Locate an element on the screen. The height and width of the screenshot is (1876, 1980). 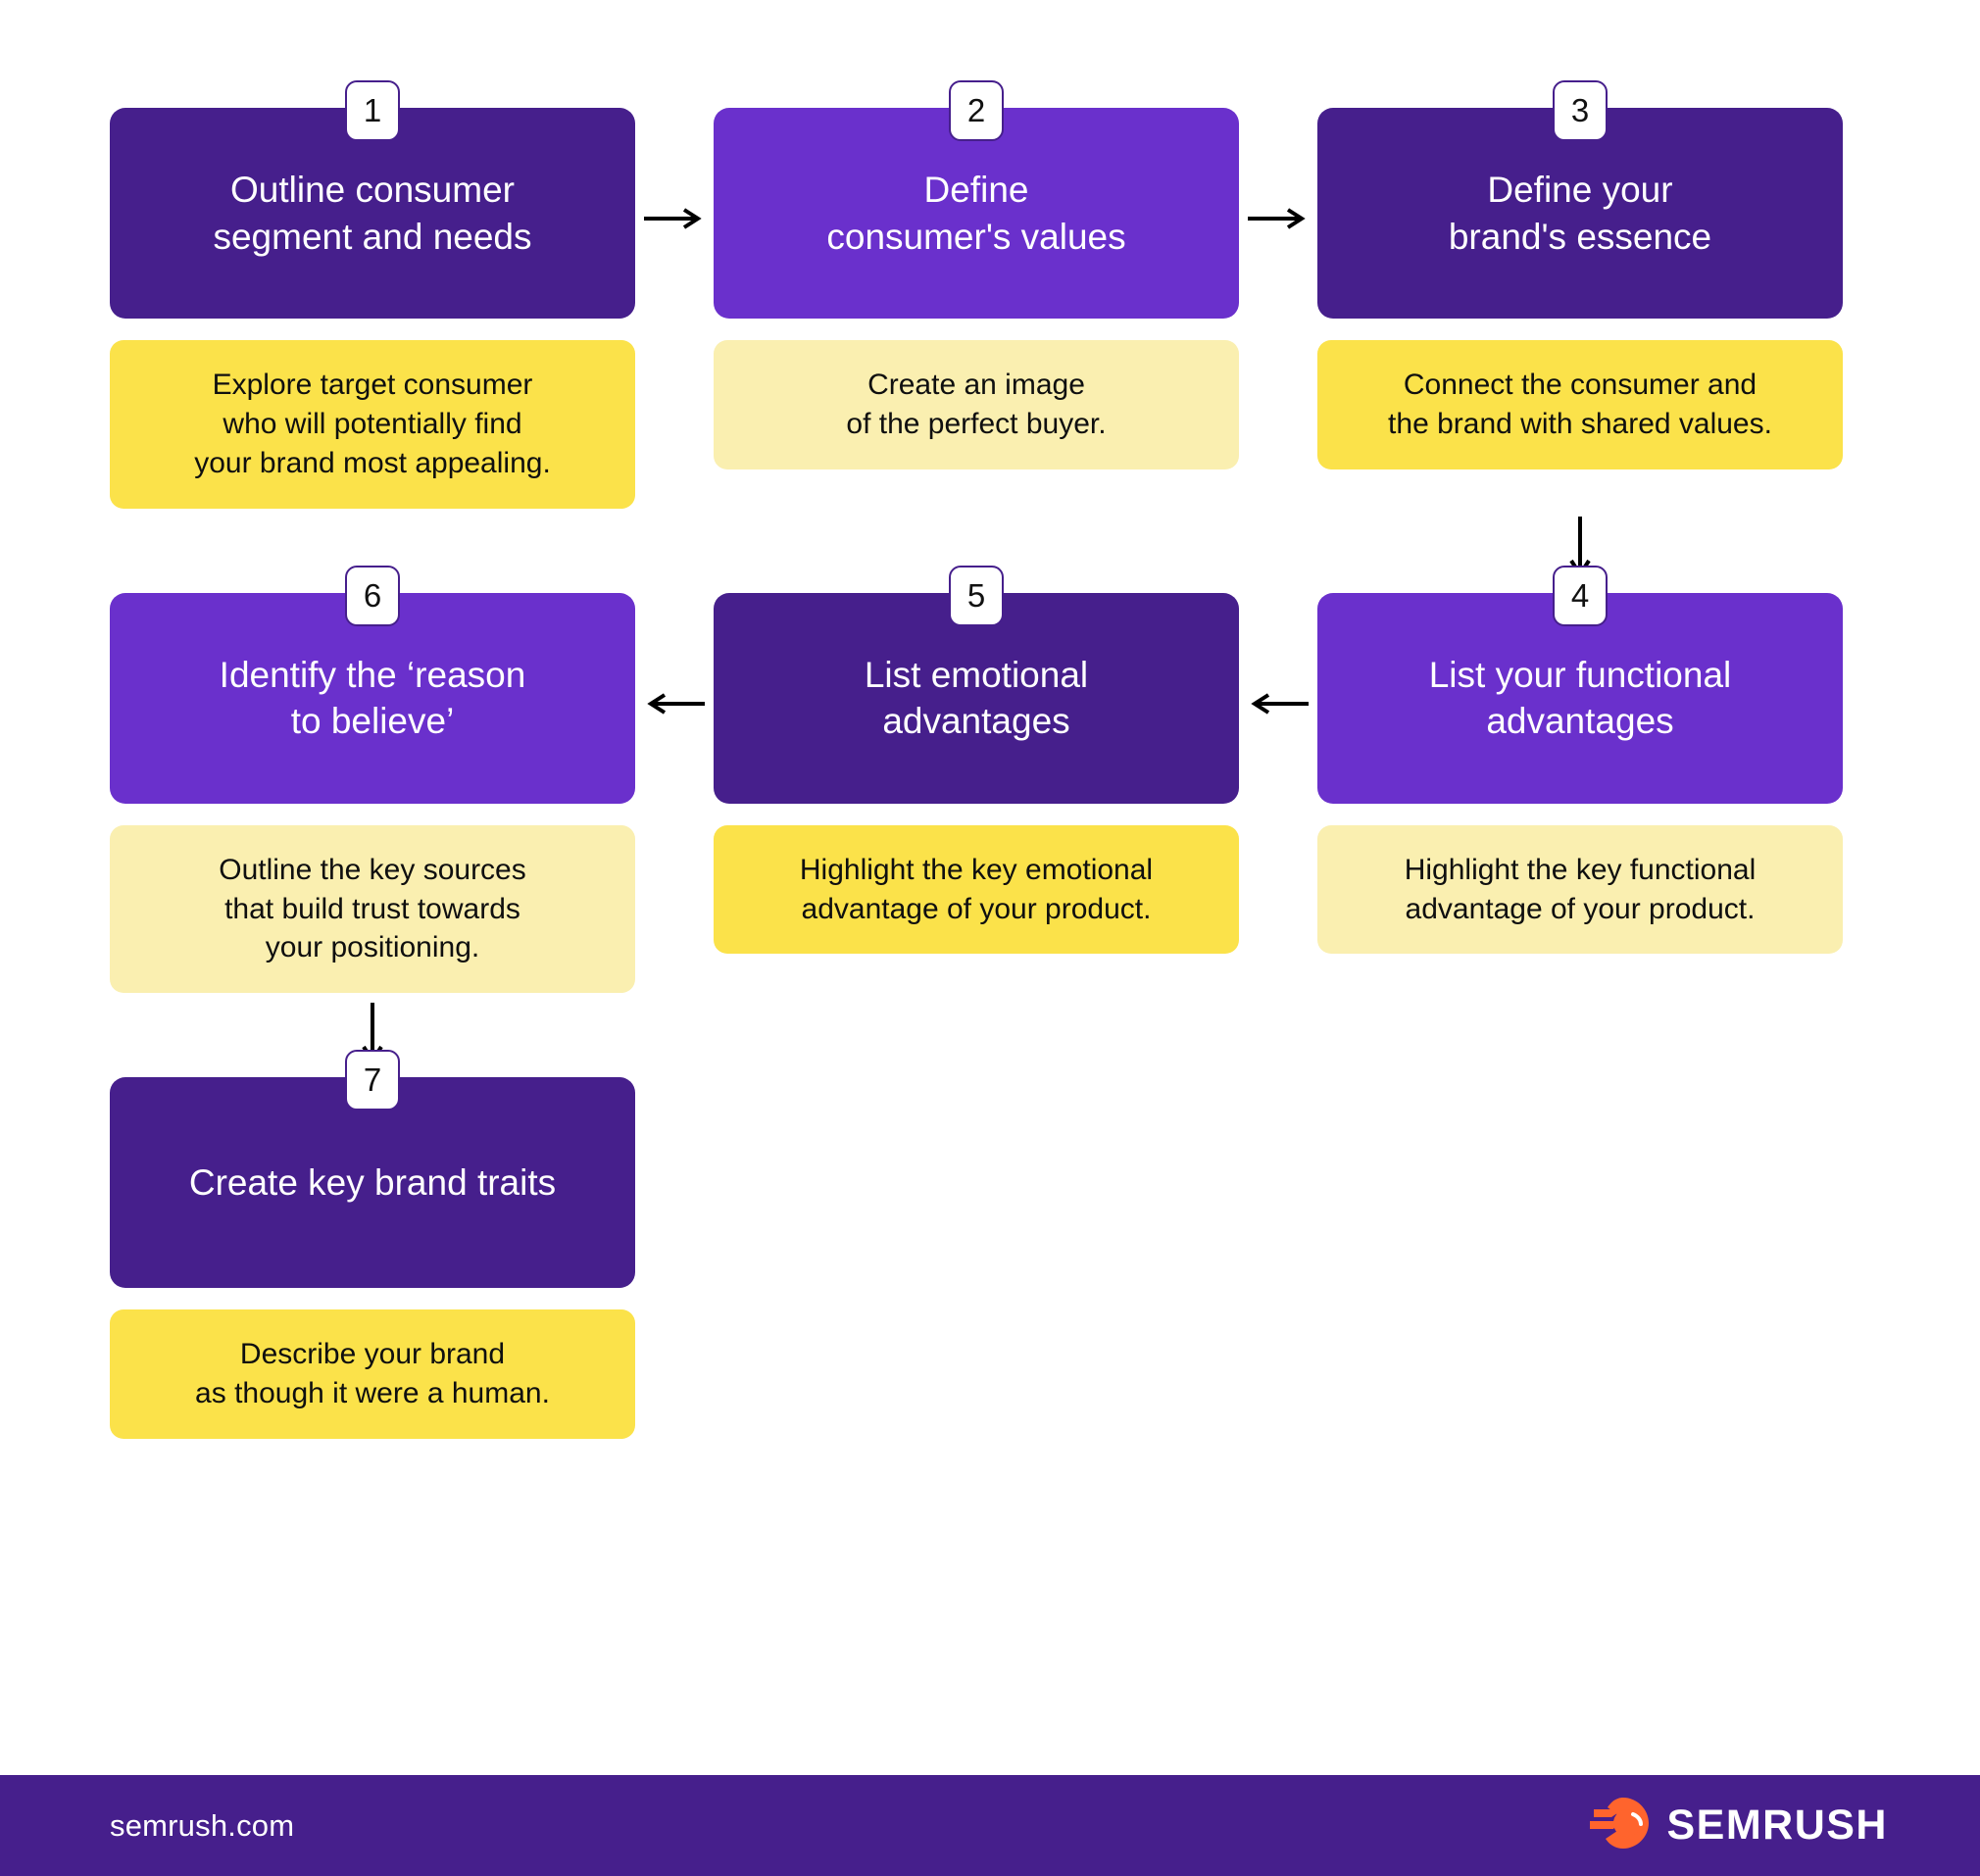
step-caption-box-2: Create an image of the perfect buyer. is located at coordinates (976, 404).